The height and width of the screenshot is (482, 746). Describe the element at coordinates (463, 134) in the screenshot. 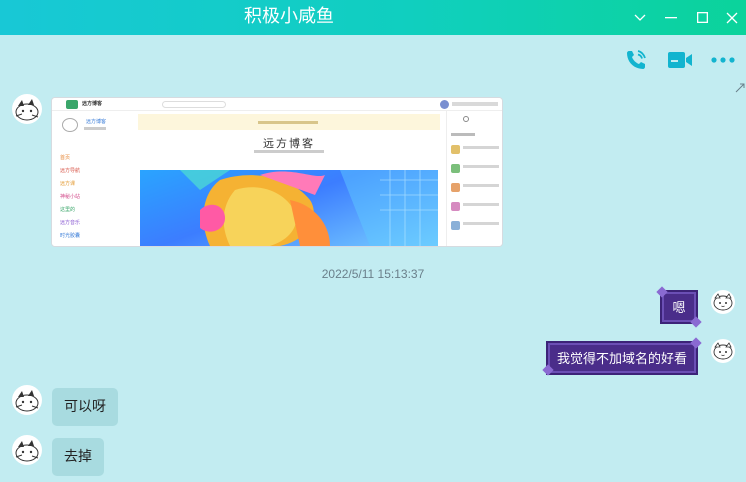

I see `panel-heading-placeholder` at that location.